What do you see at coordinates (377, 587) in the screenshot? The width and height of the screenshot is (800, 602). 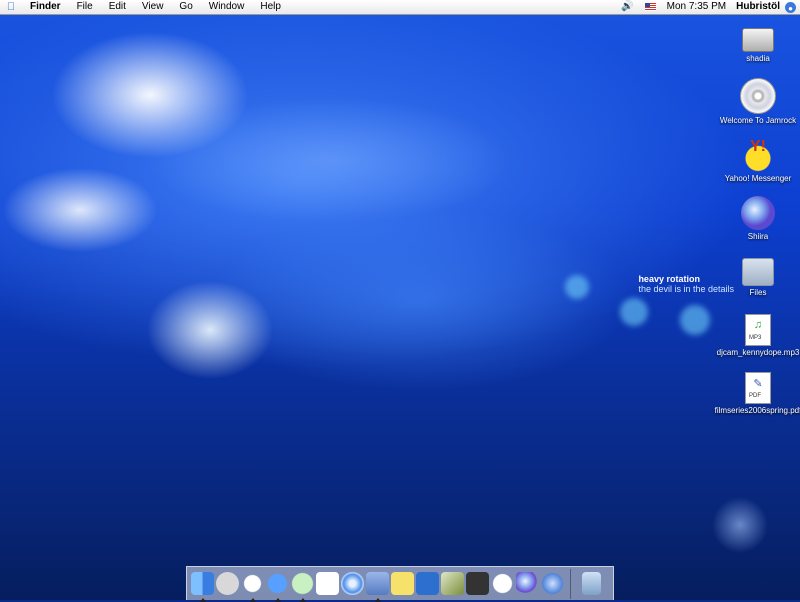 I see `preview-icon` at bounding box center [377, 587].